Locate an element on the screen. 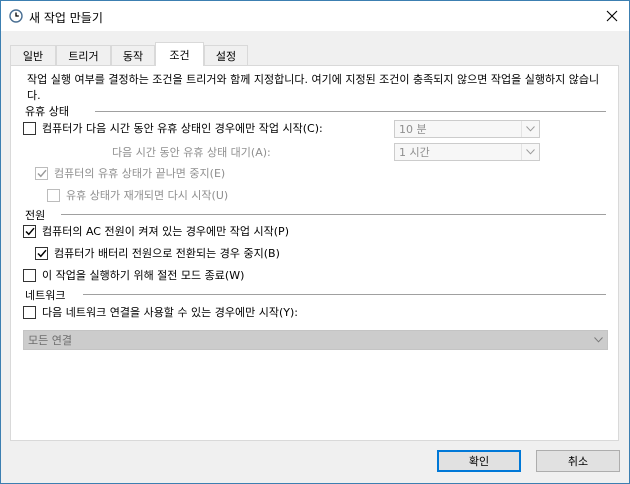 The image size is (630, 484). start-only-if-idle-label: 컴퓨터가 다음 시간 동안 유휴 상태인 경우에만 작업 시작(C): is located at coordinates (182, 128).